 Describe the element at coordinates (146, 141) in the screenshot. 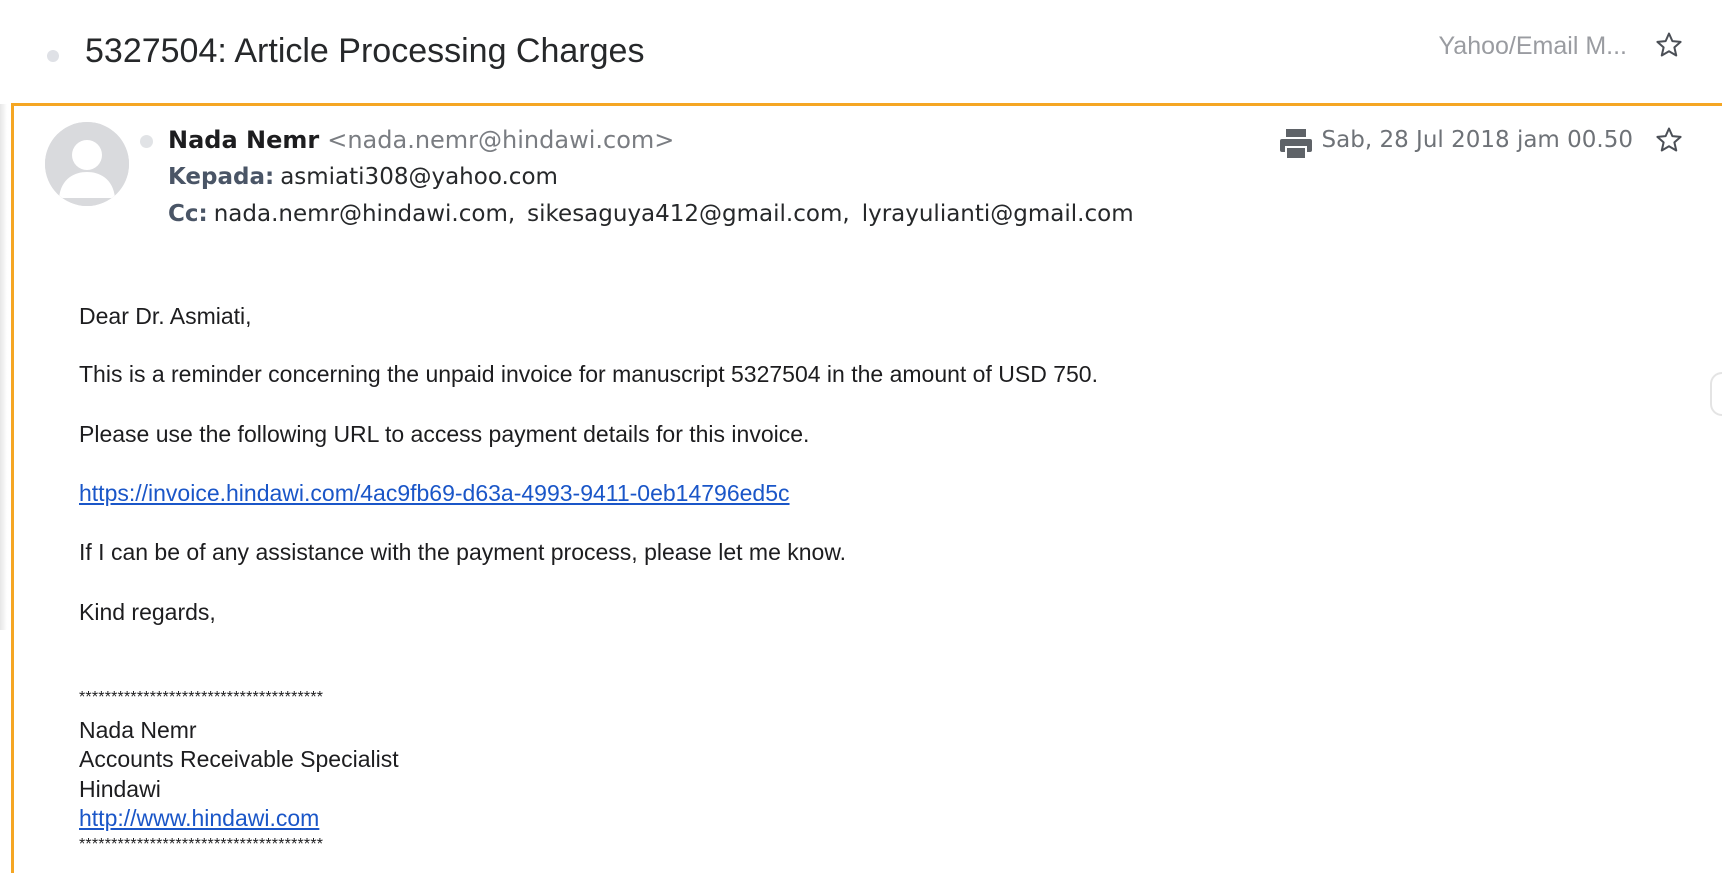

I see `presence-dot` at that location.